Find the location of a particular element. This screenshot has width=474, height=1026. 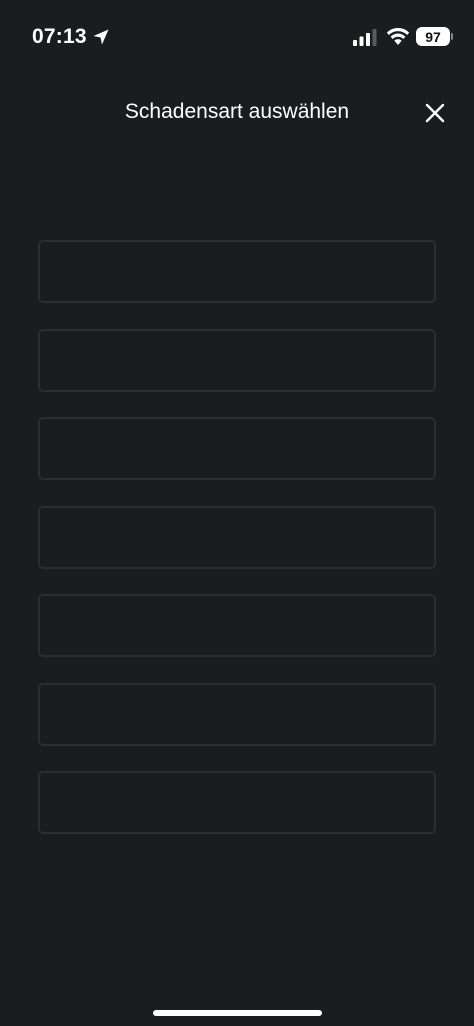

battery-indicator: 97 is located at coordinates (433, 36).